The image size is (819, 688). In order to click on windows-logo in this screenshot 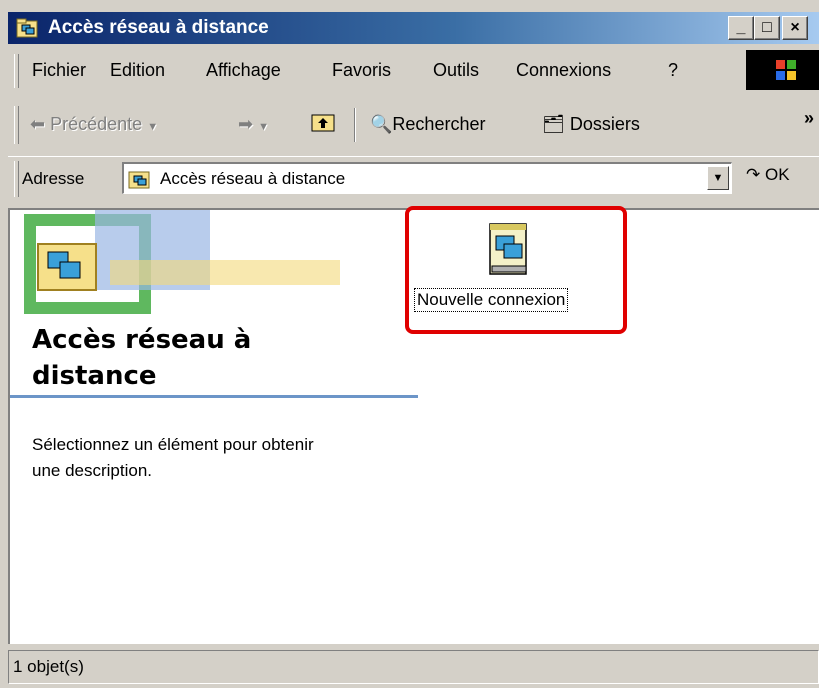, I will do `click(782, 70)`.